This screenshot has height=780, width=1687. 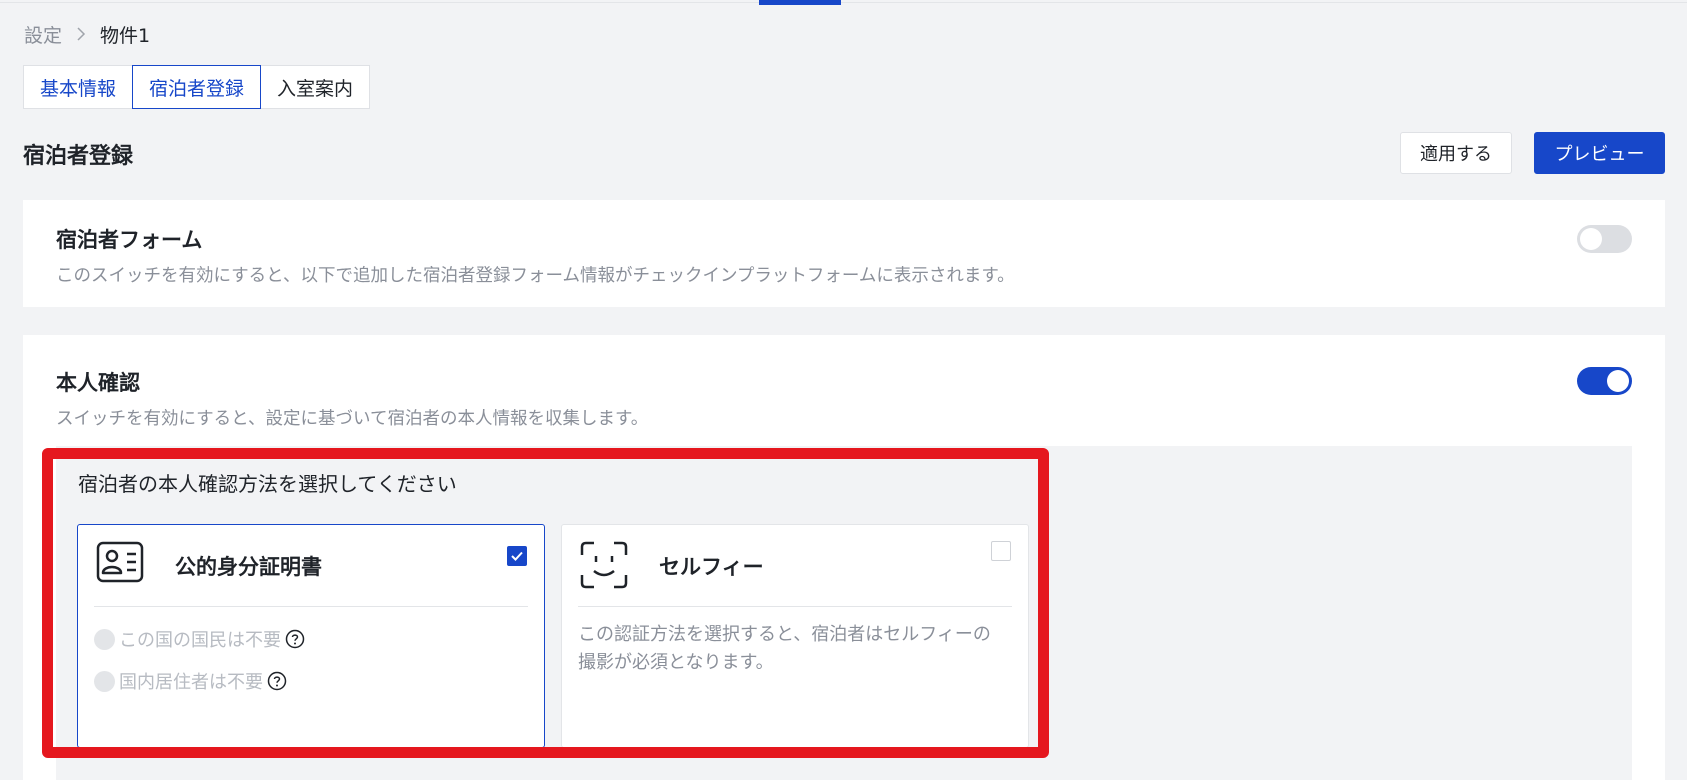 I want to click on tab-guest-registration: 宿泊者登録, so click(x=197, y=87).